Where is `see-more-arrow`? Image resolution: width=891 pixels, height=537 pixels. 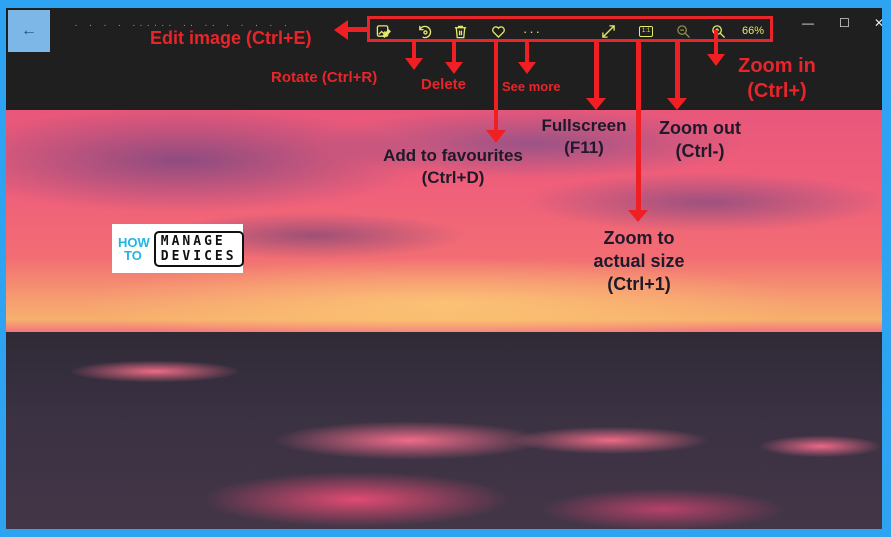
see-more-arrow is located at coordinates (527, 53).